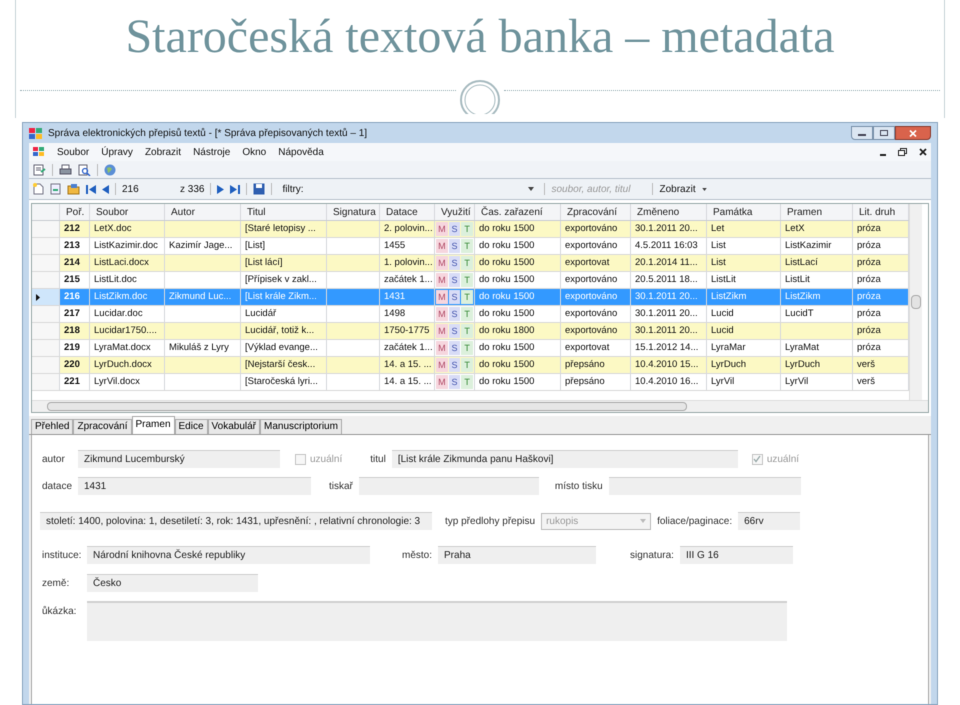 The width and height of the screenshot is (960, 705). What do you see at coordinates (172, 583) in the screenshot?
I see `country-field: Česko` at bounding box center [172, 583].